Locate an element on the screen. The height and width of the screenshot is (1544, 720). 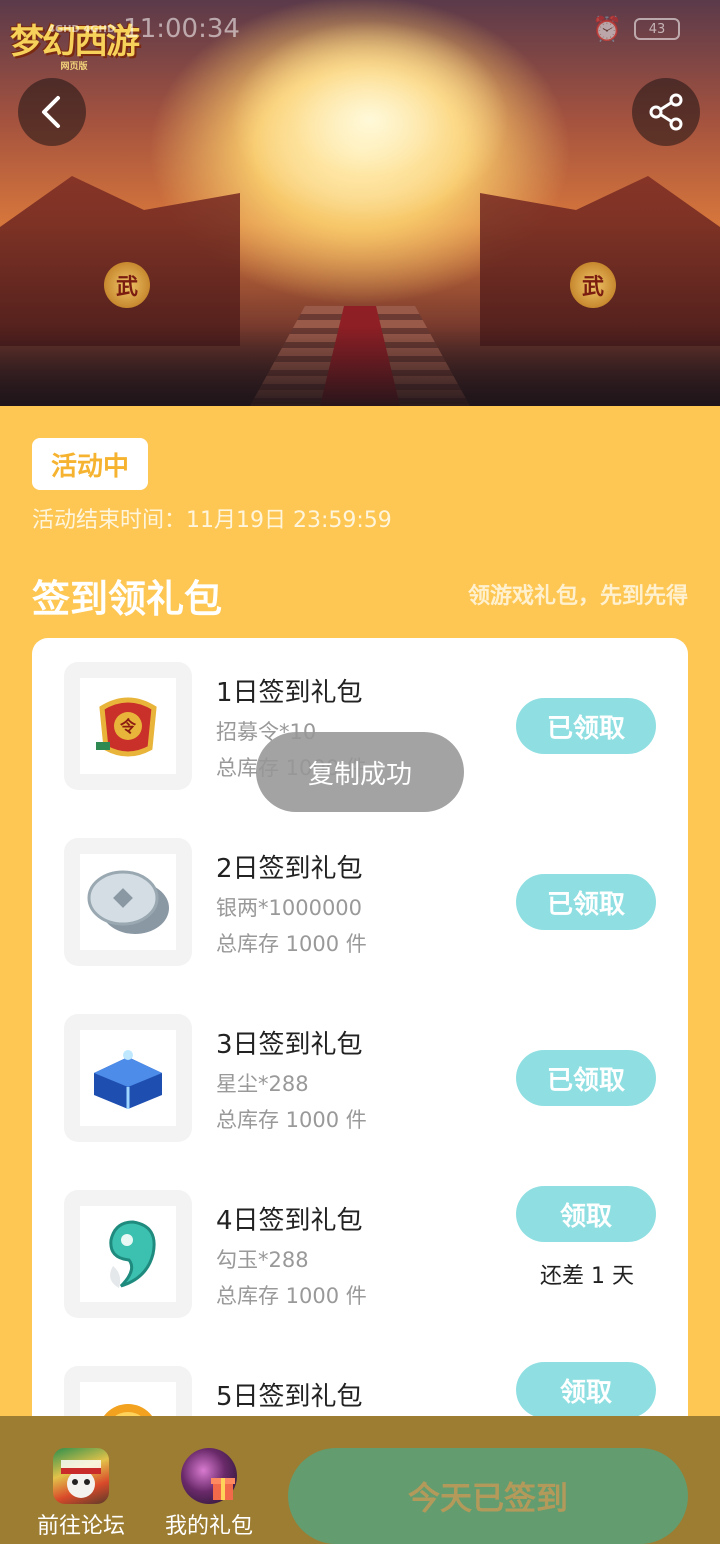
gift-row: 2日签到礼包 银两*1000000 总库存 1000 件 已领取 is located at coordinates (360, 902).